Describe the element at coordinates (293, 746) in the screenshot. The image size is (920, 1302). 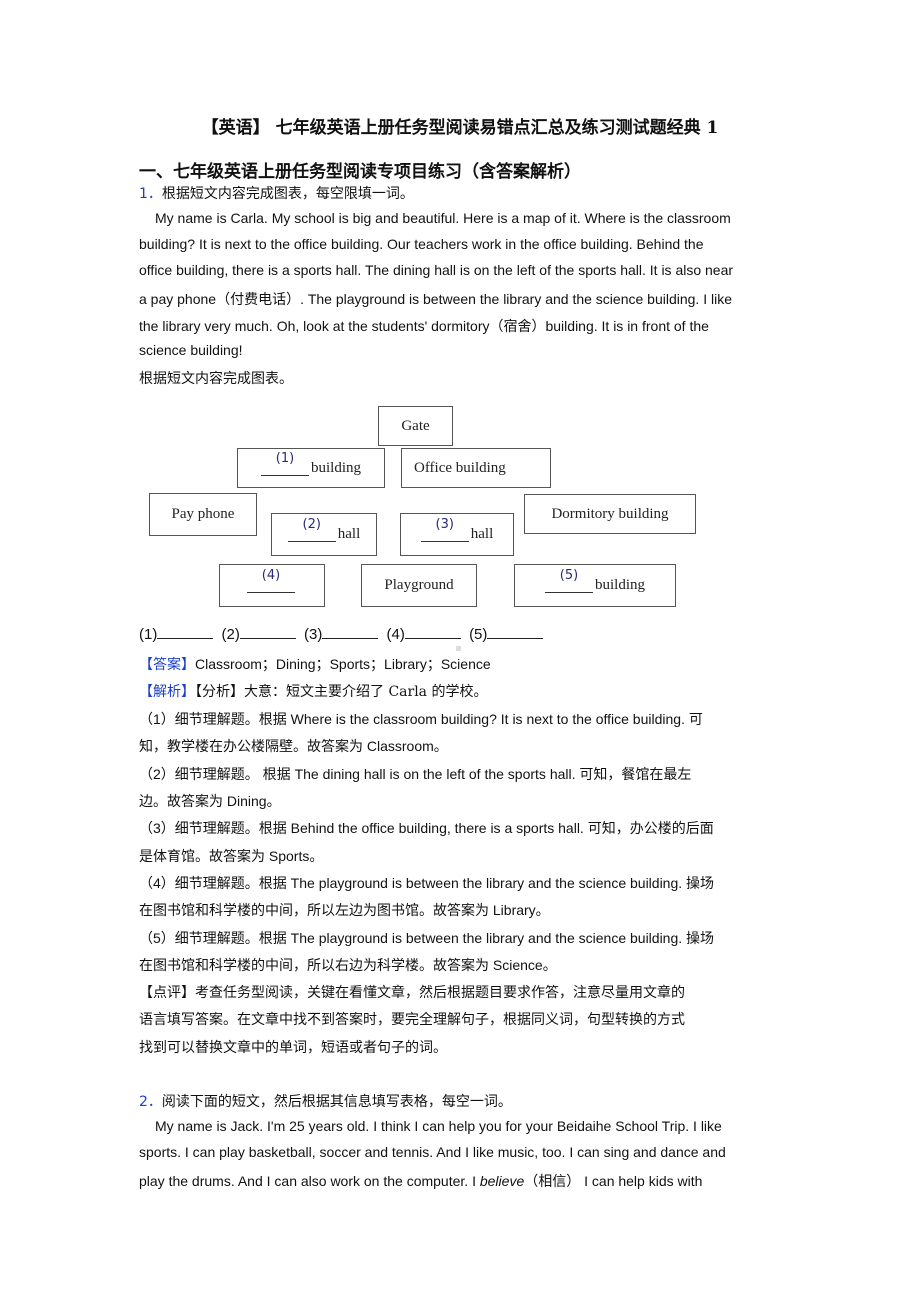
I see `explanation-line: 知，教学楼在办公楼隔壁。故答案为 Classroom。` at that location.